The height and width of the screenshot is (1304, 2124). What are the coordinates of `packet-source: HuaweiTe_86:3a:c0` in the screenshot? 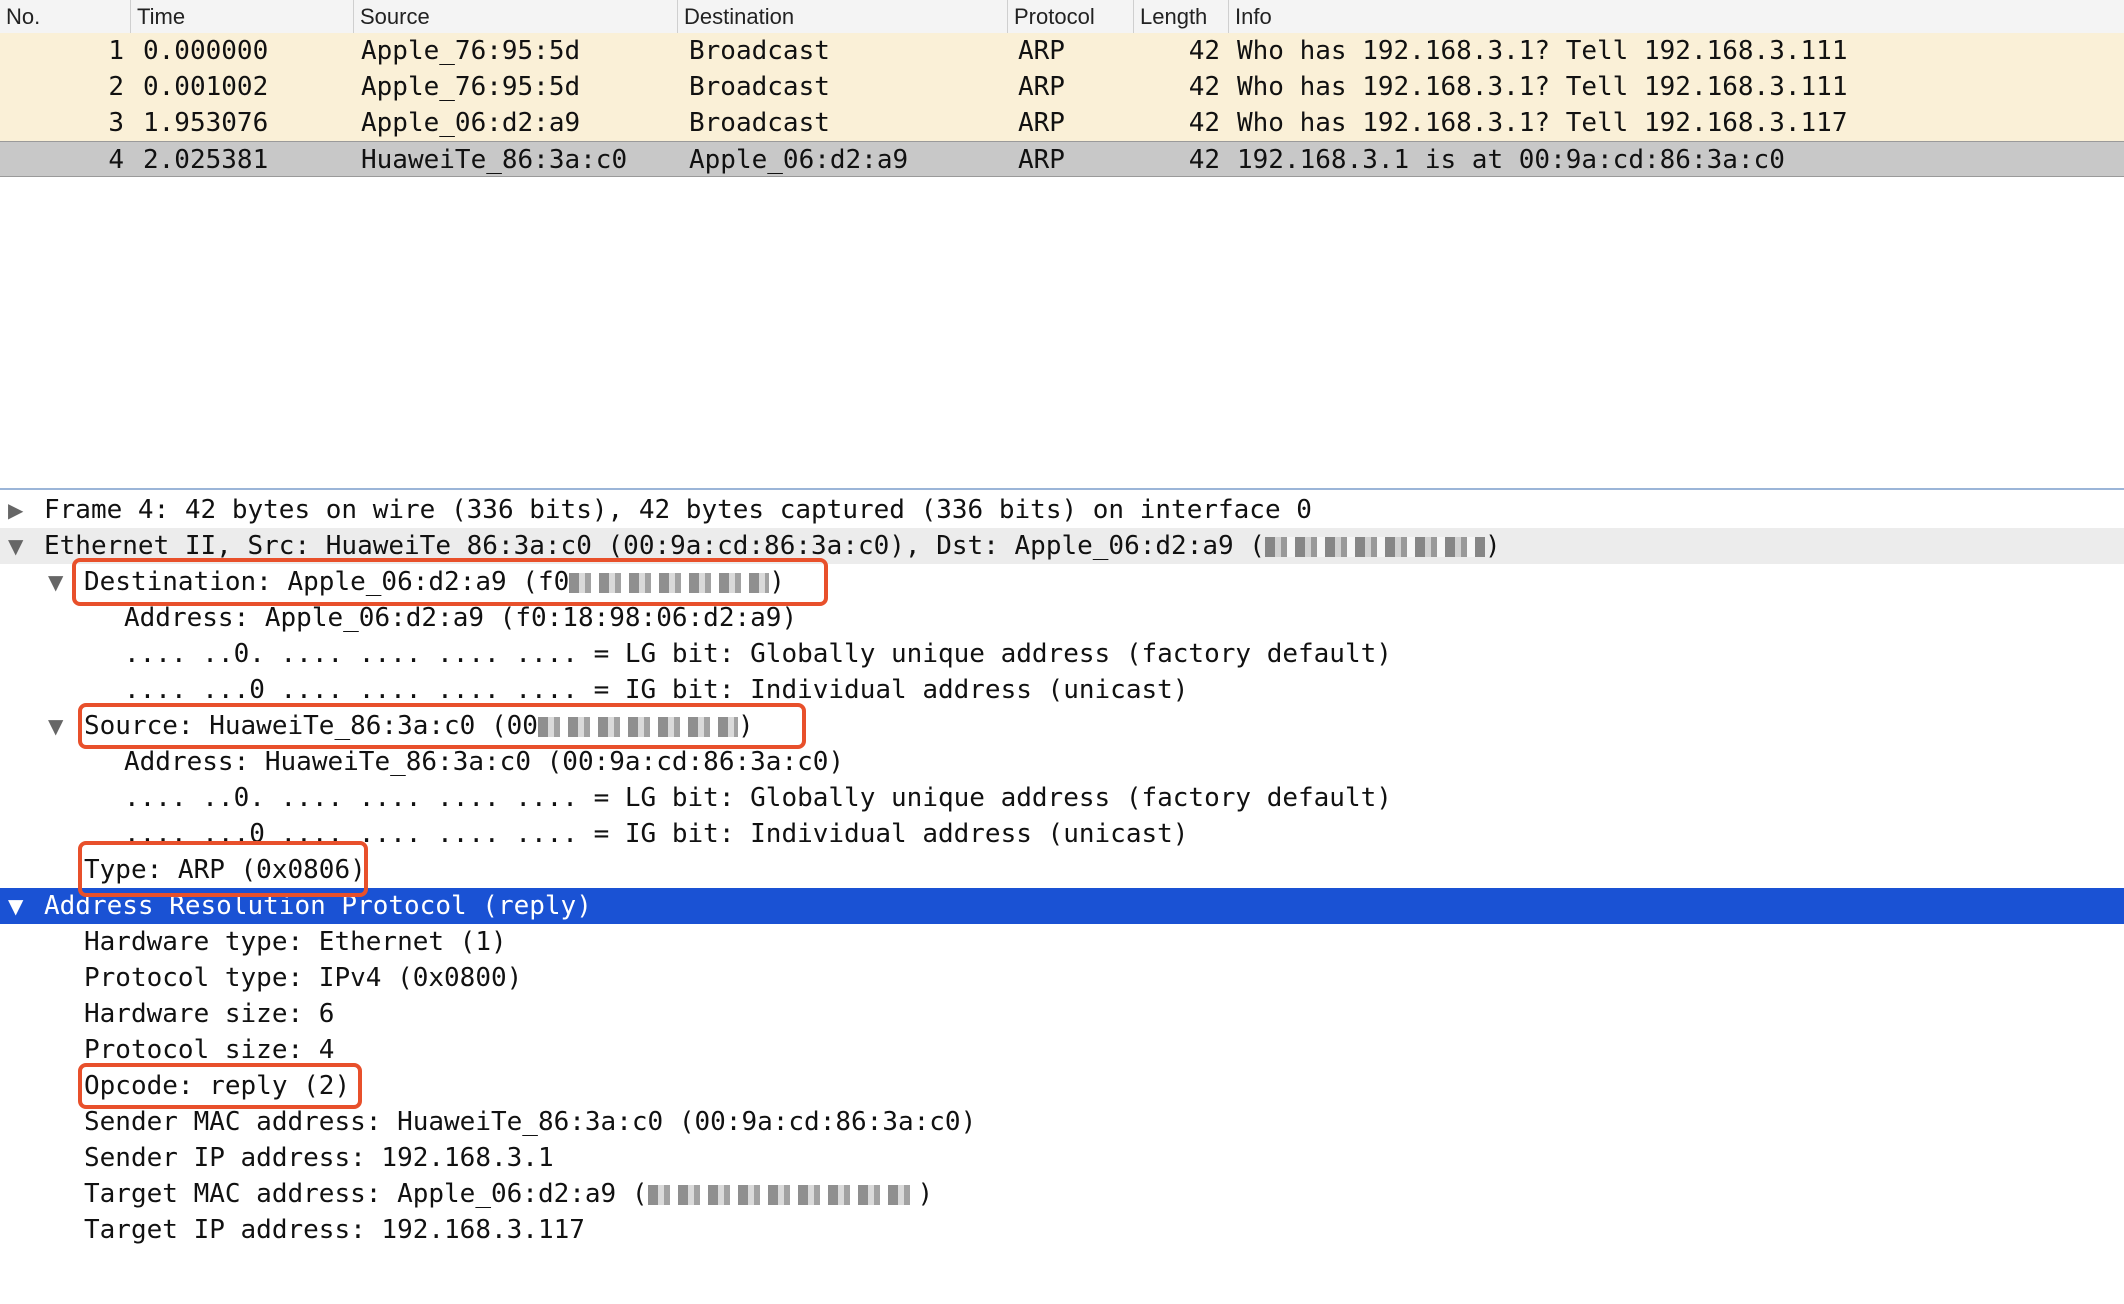 It's located at (494, 160).